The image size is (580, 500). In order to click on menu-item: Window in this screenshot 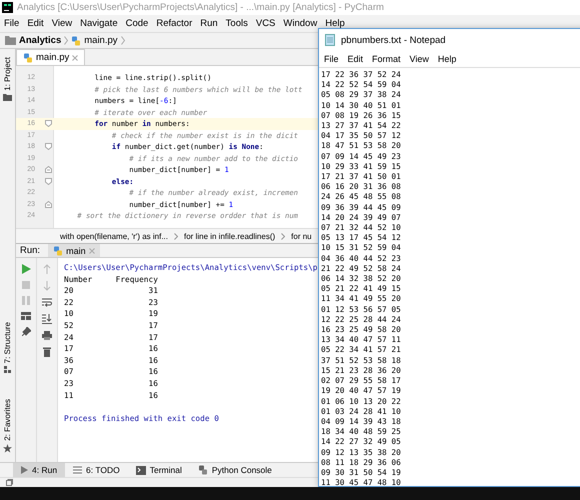, I will do `click(300, 23)`.